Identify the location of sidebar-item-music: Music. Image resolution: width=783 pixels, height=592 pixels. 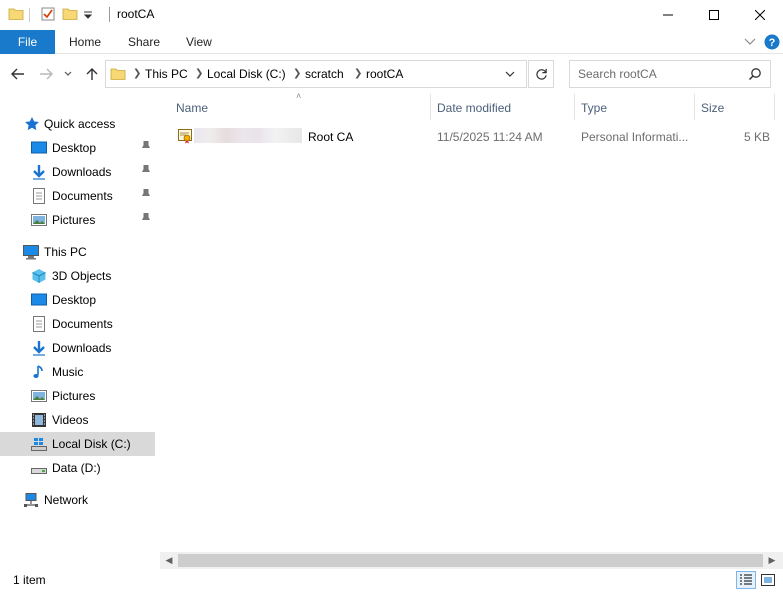
(77, 372).